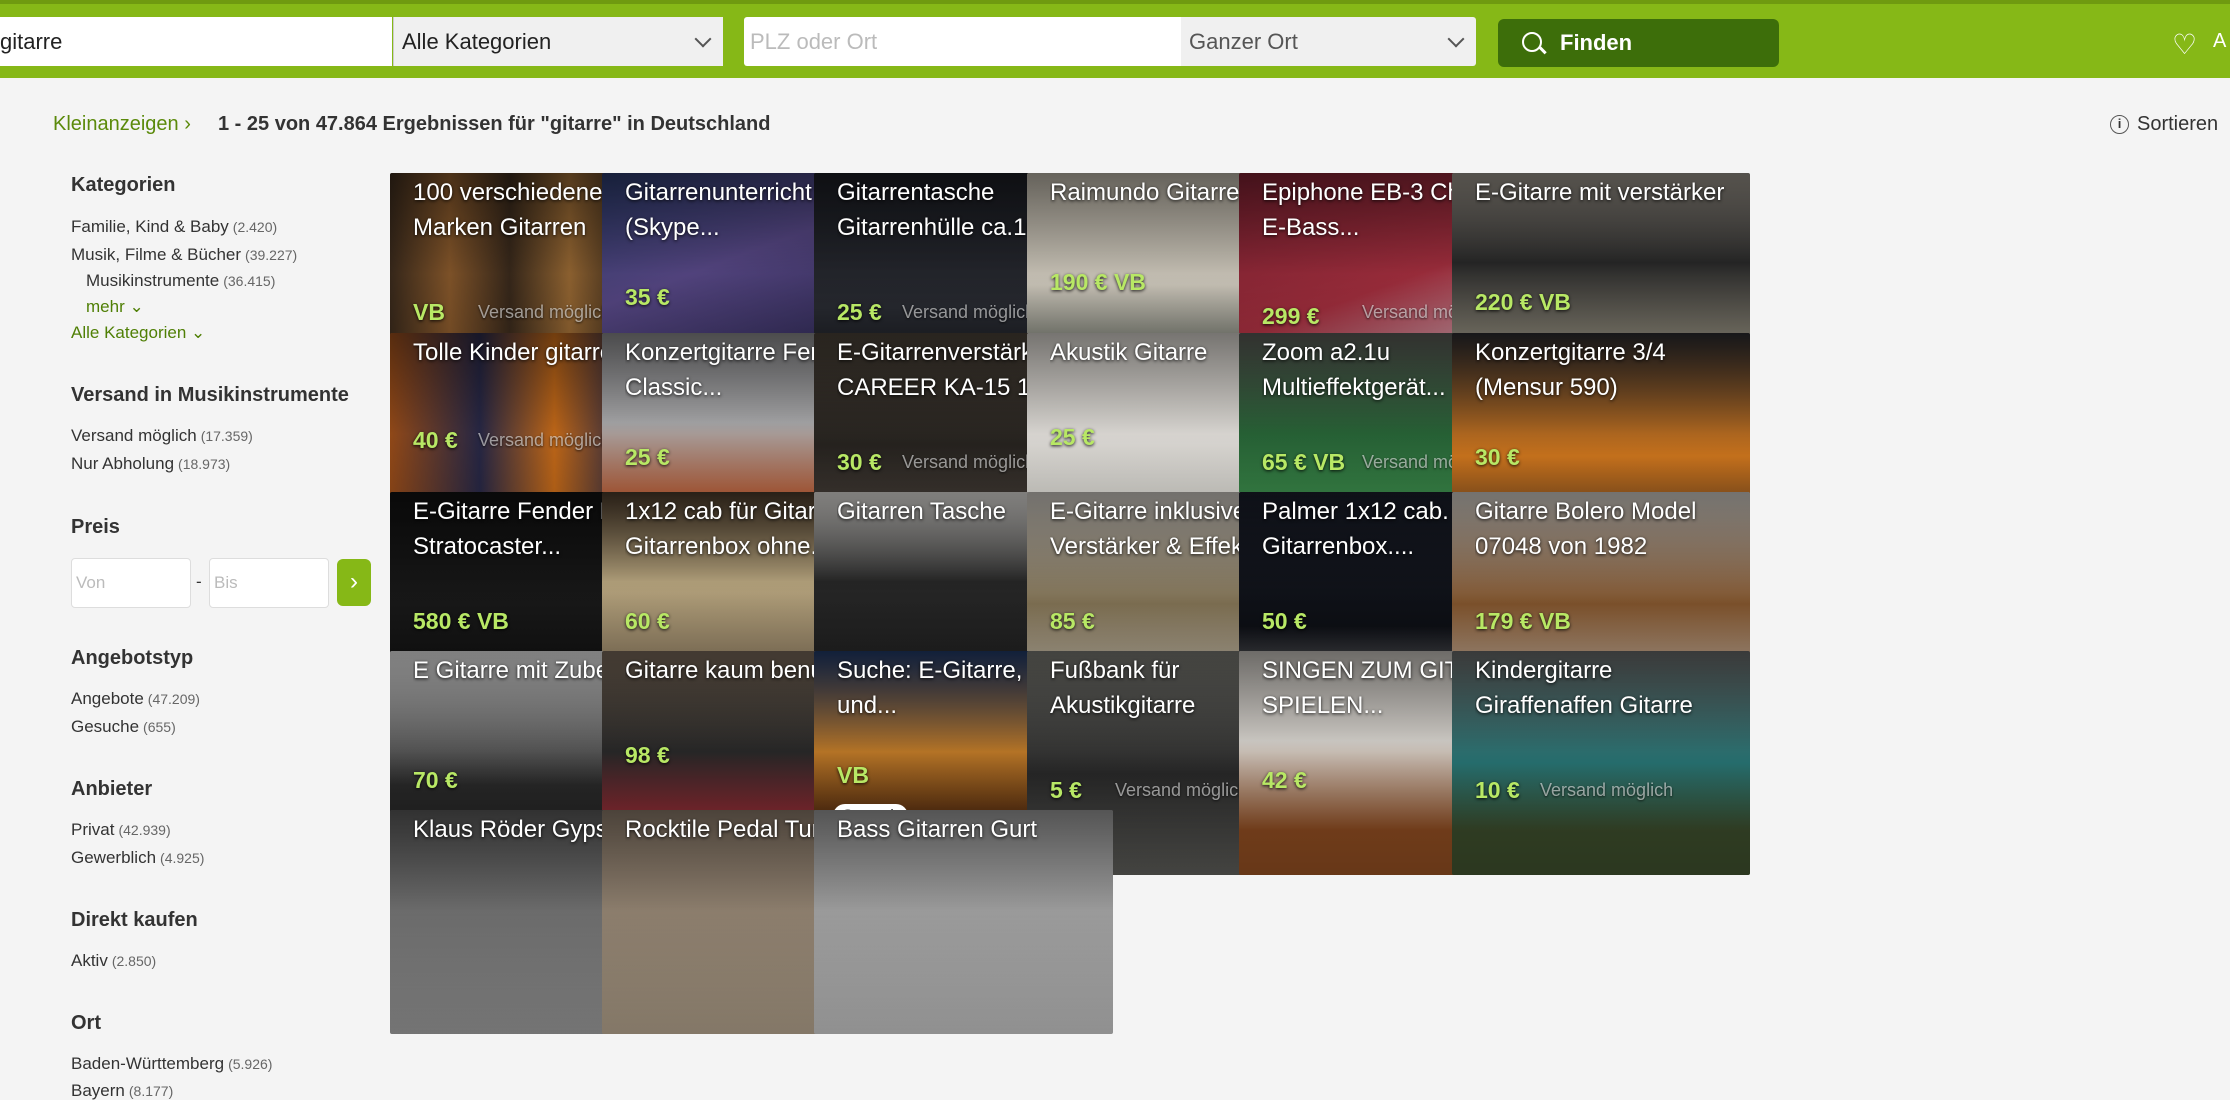 This screenshot has height=1100, width=2230. Describe the element at coordinates (199, 581) in the screenshot. I see `price-dash: -` at that location.